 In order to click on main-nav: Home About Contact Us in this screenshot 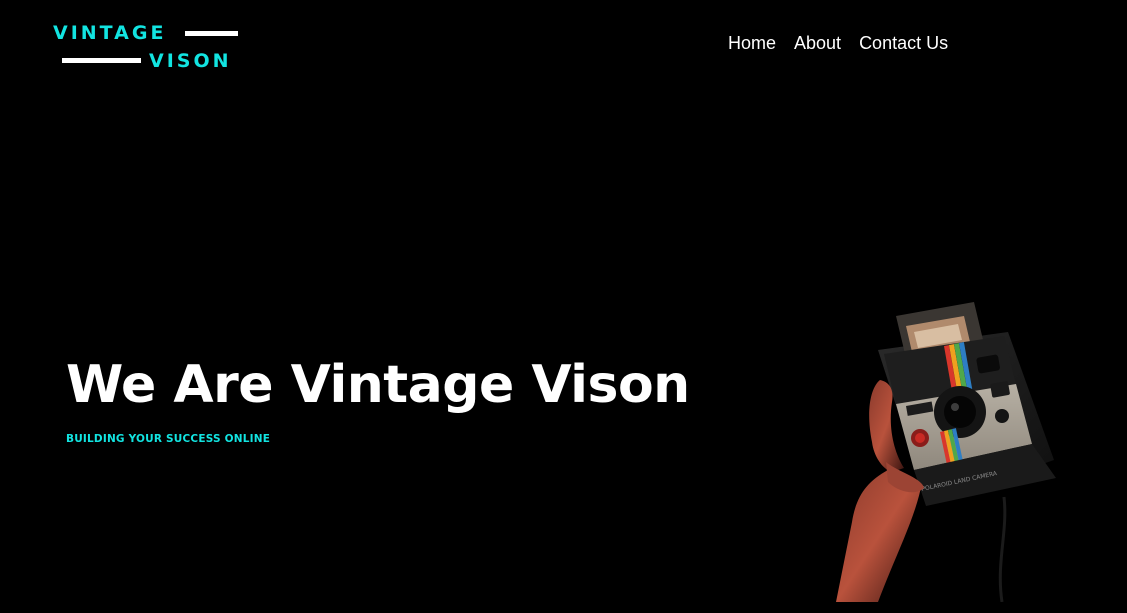, I will do `click(838, 43)`.